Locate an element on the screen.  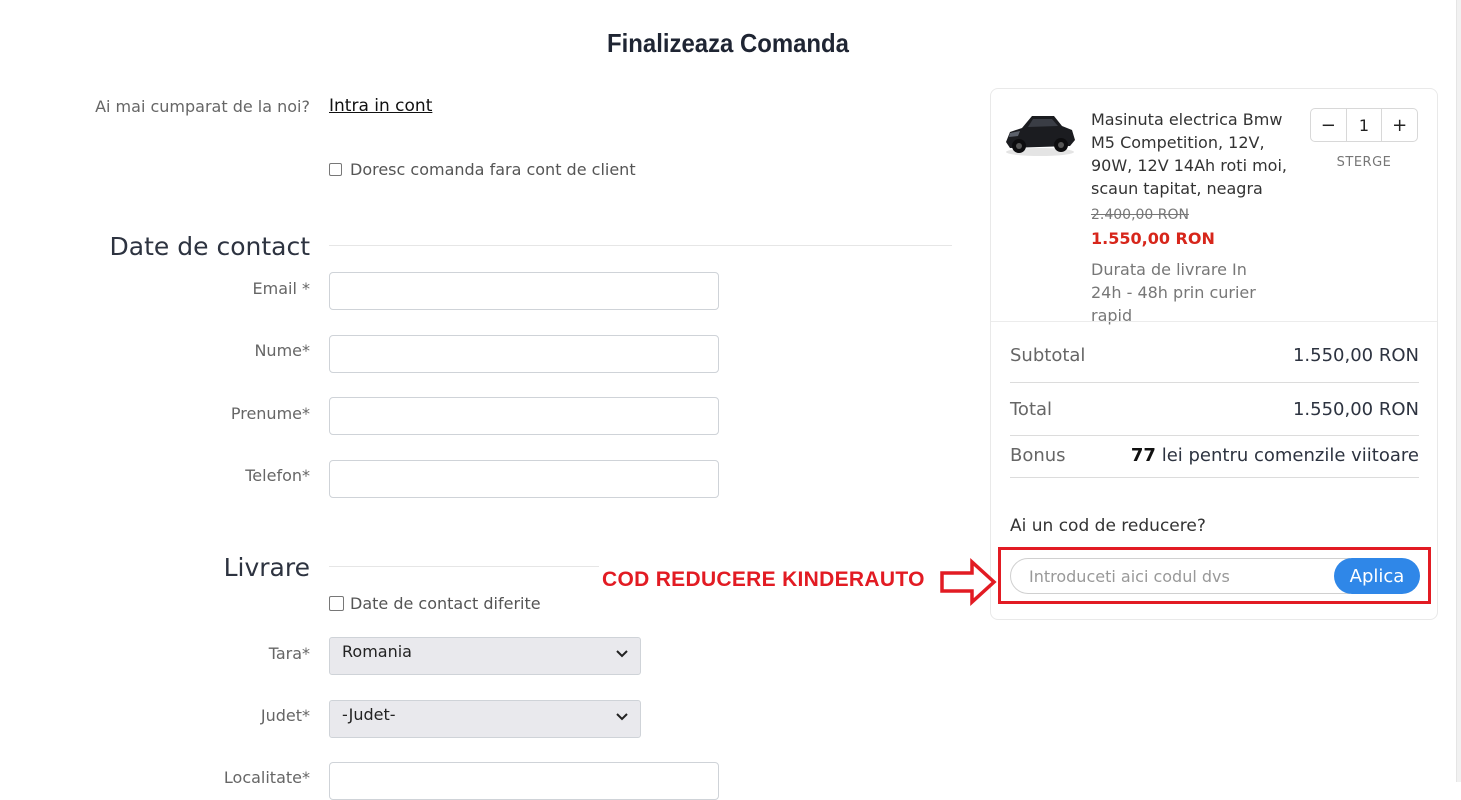
different-contact-label: Date de contact diferite is located at coordinates (445, 603).